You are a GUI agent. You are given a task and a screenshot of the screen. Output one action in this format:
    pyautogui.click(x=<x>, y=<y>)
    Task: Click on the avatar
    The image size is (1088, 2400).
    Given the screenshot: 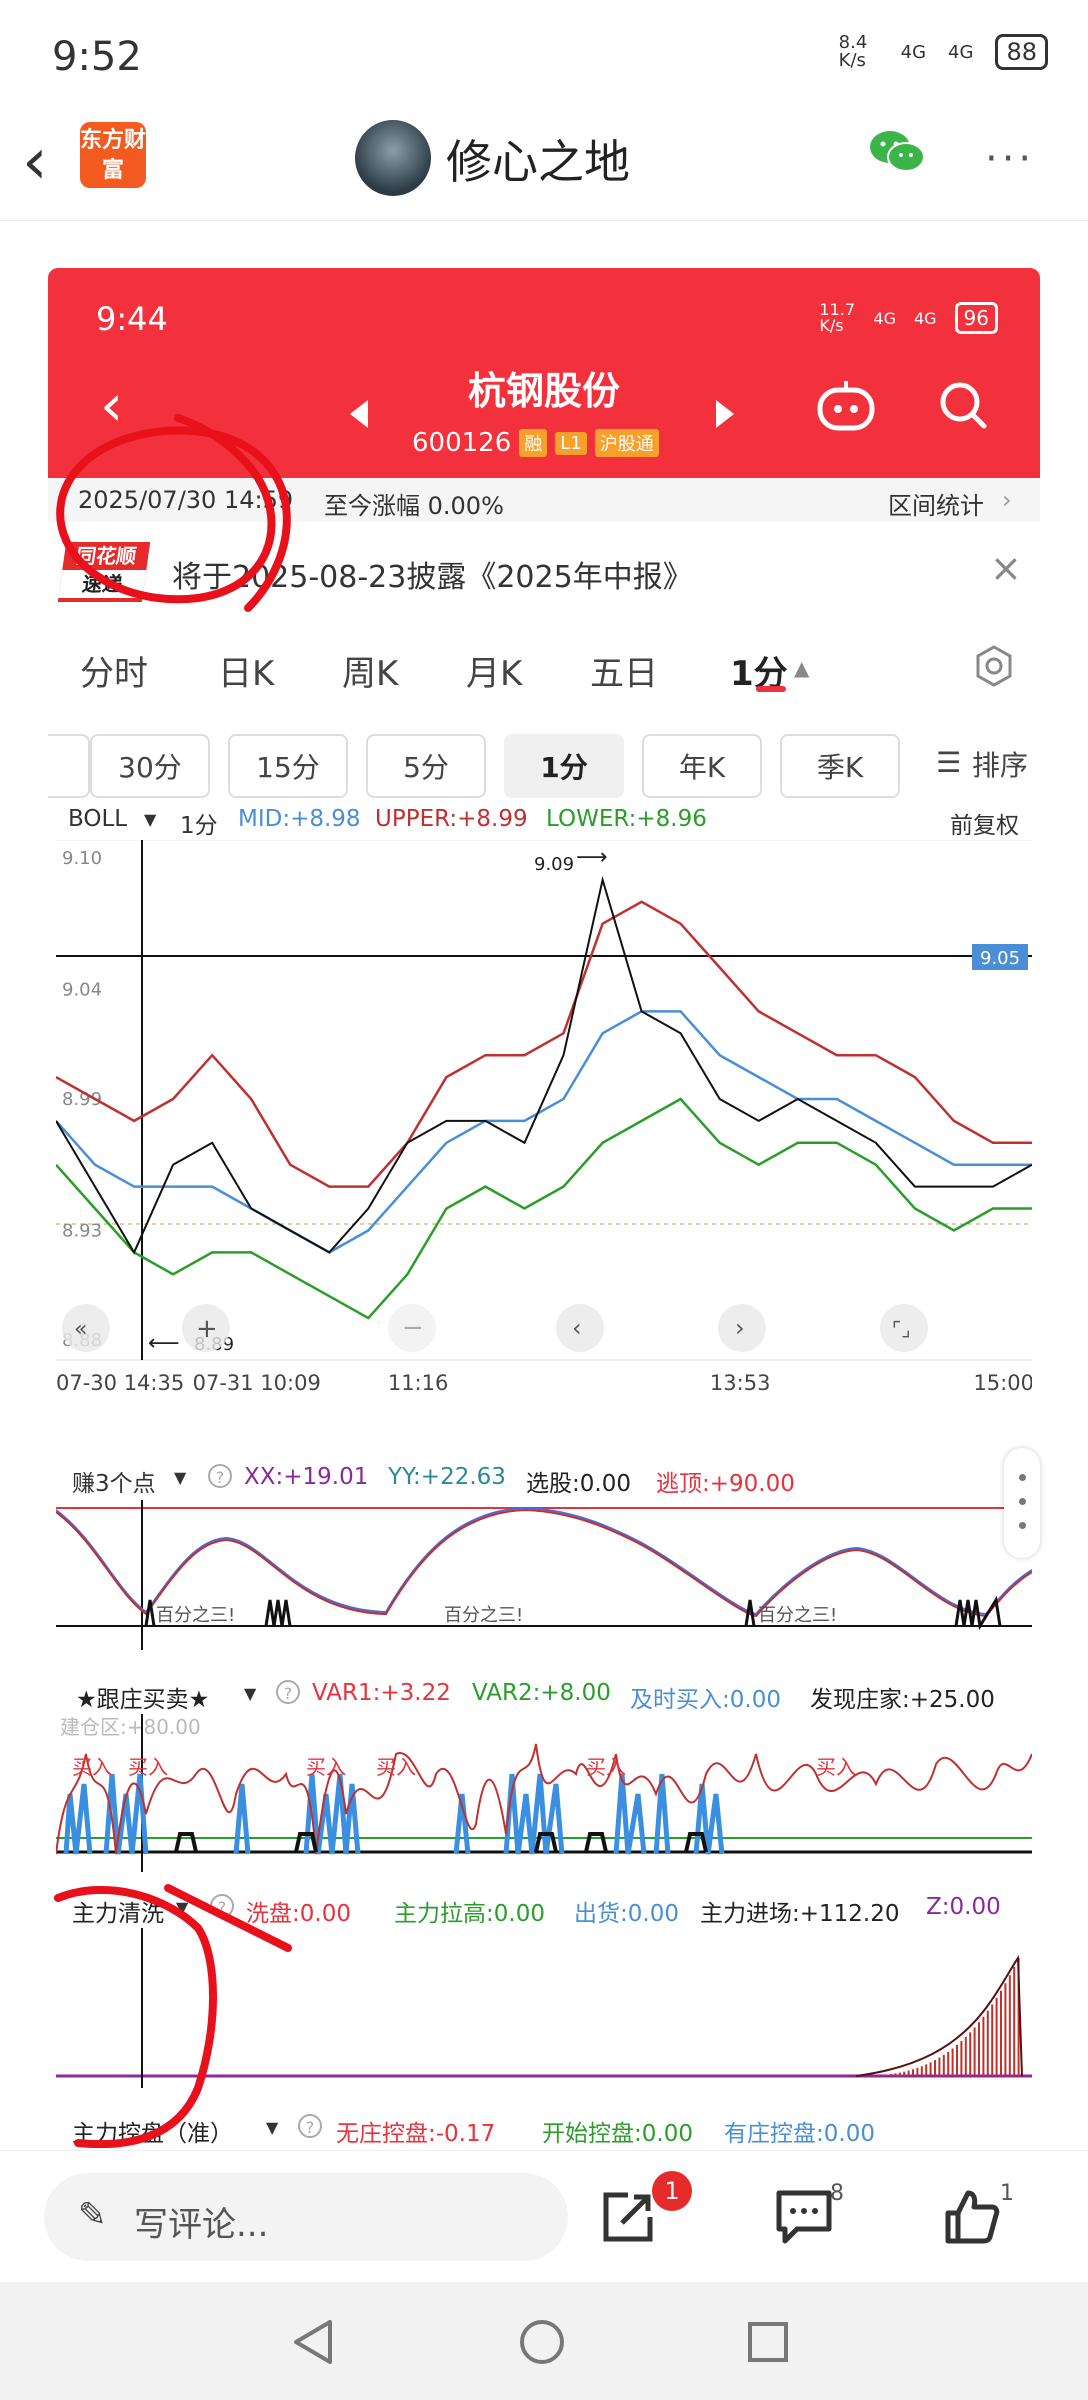 What is the action you would take?
    pyautogui.click(x=393, y=158)
    